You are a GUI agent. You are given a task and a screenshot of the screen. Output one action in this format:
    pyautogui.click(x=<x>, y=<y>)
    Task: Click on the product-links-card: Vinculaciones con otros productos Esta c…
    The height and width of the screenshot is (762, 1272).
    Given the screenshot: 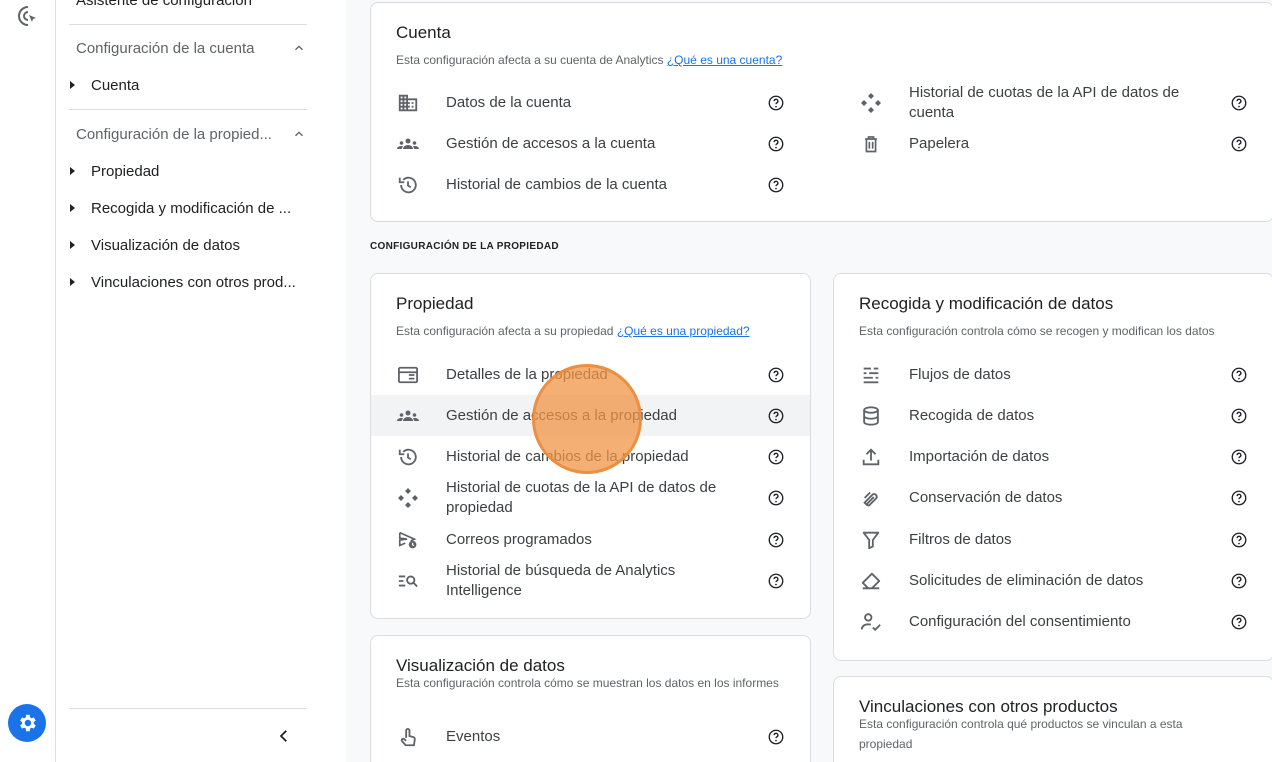 What is the action you would take?
    pyautogui.click(x=1052, y=719)
    